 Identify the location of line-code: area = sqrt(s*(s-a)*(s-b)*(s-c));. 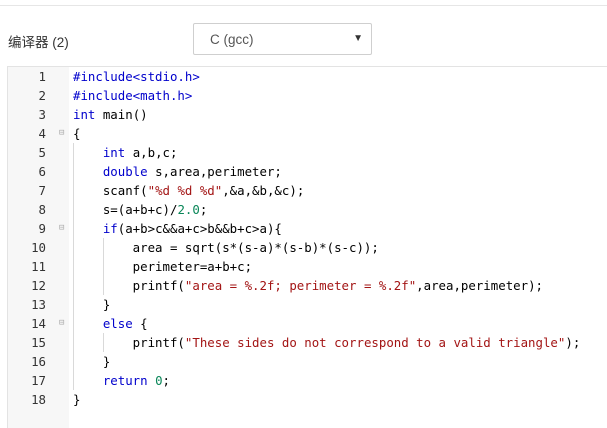
(226, 247).